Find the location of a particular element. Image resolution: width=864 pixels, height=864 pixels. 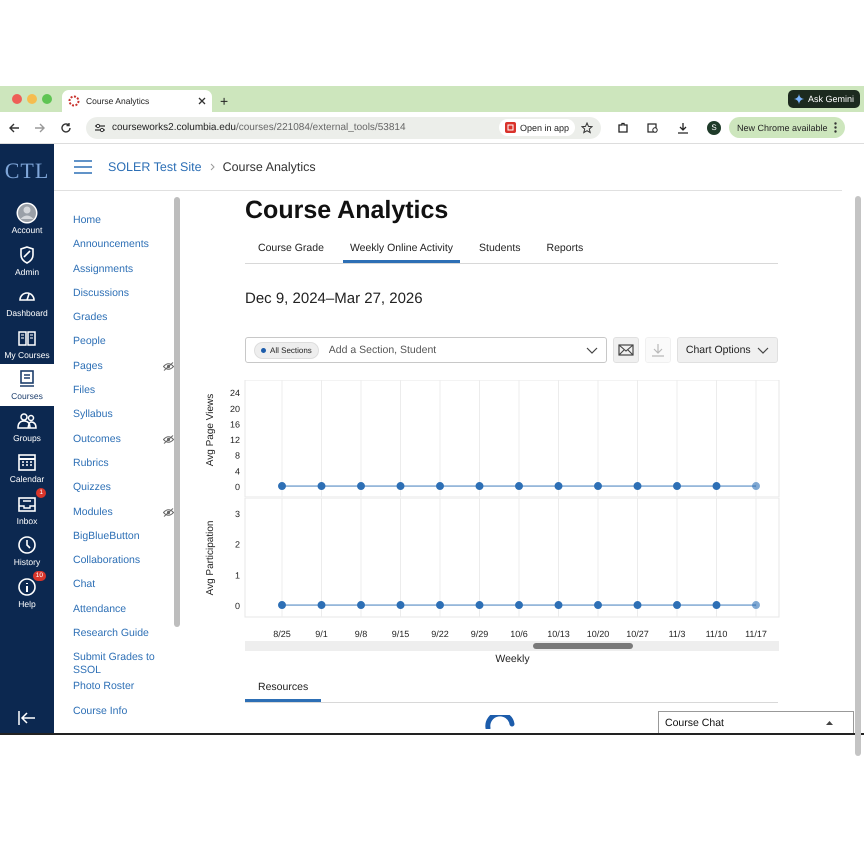

new-tab-button: + is located at coordinates (224, 101).